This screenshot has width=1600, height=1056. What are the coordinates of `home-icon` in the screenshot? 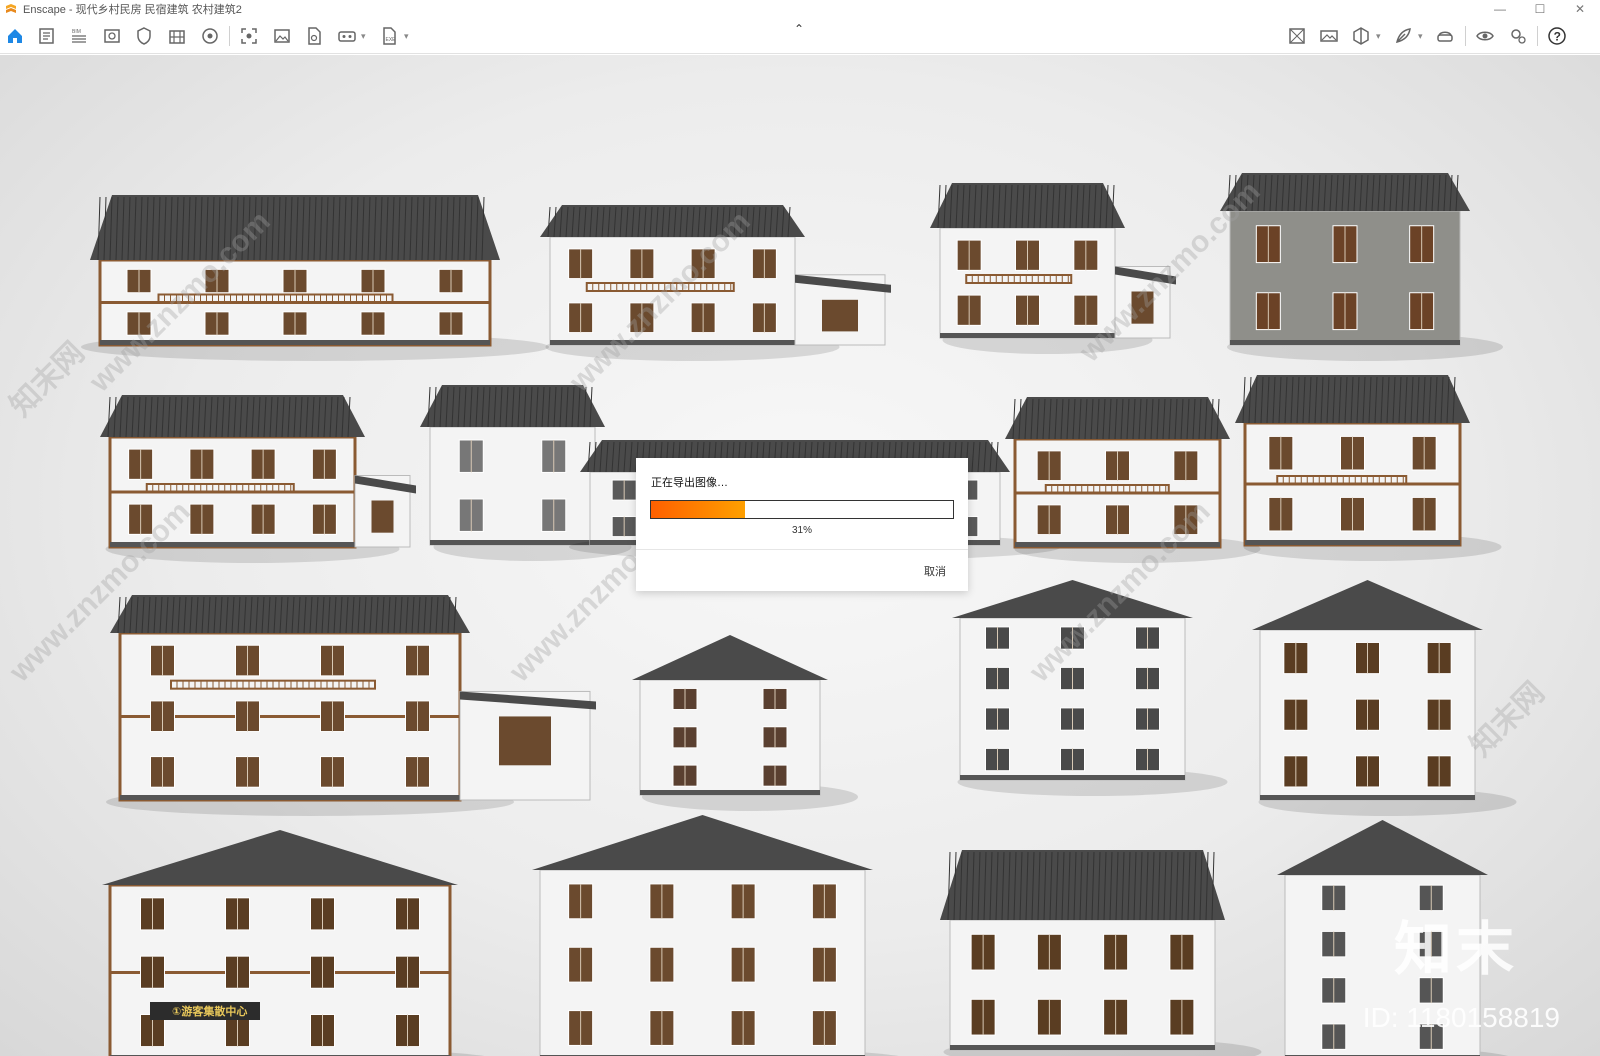 It's located at (15, 36).